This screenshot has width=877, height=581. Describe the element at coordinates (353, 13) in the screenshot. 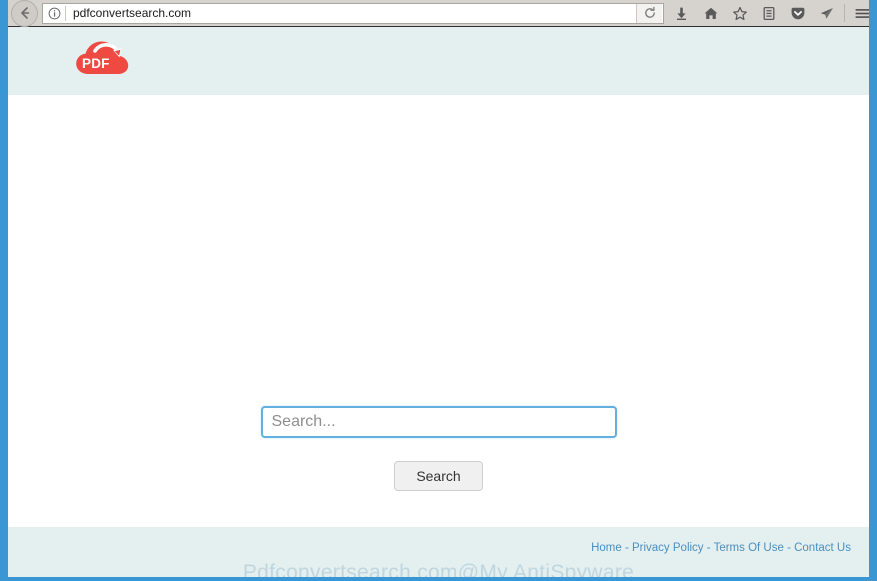

I see `address-bar: pdfconvertsearch.com` at that location.